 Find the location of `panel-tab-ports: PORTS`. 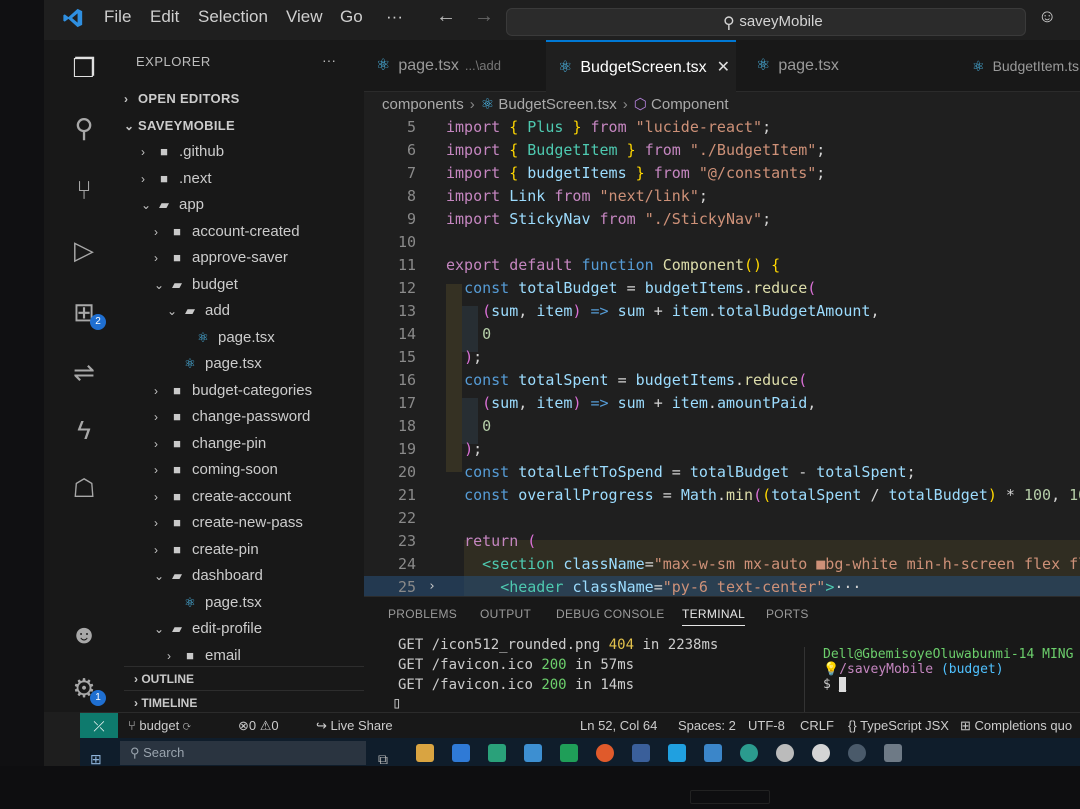

panel-tab-ports: PORTS is located at coordinates (787, 614).